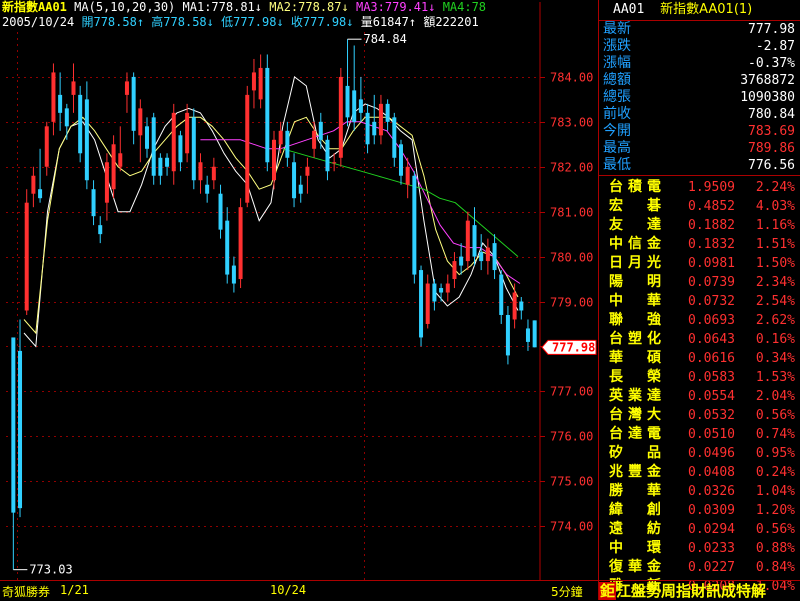 The width and height of the screenshot is (800, 601). What do you see at coordinates (771, 165) in the screenshot?
I see `quote-value: 776.56` at bounding box center [771, 165].